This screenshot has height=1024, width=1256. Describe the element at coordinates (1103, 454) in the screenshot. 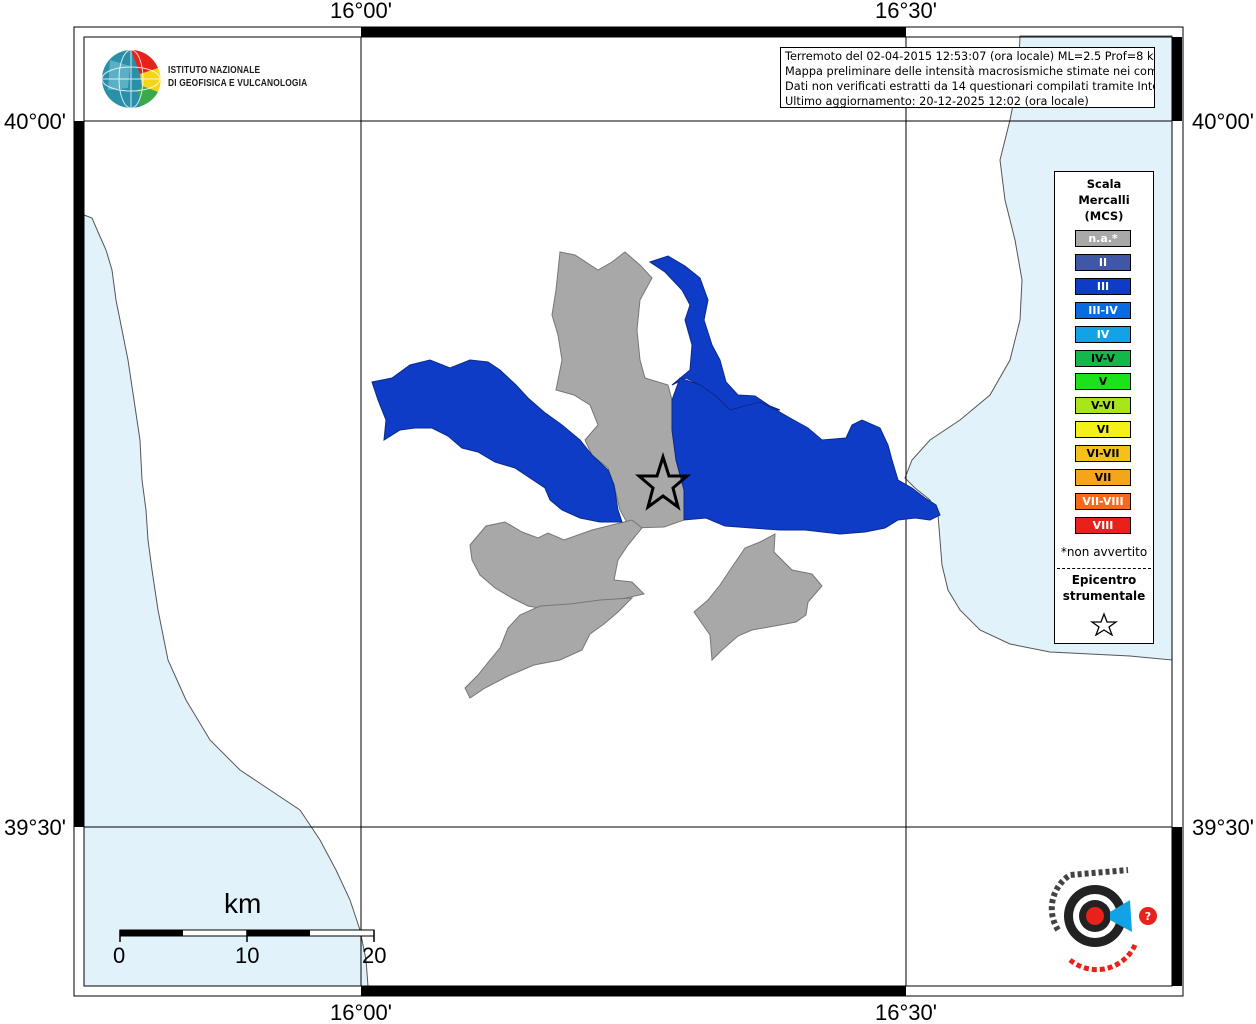

I see `legend-item-9: VI-VII` at that location.